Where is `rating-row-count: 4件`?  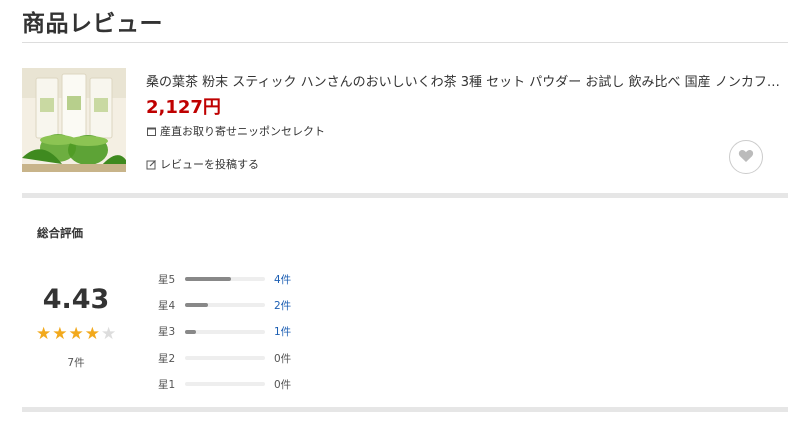 rating-row-count: 4件 is located at coordinates (282, 279).